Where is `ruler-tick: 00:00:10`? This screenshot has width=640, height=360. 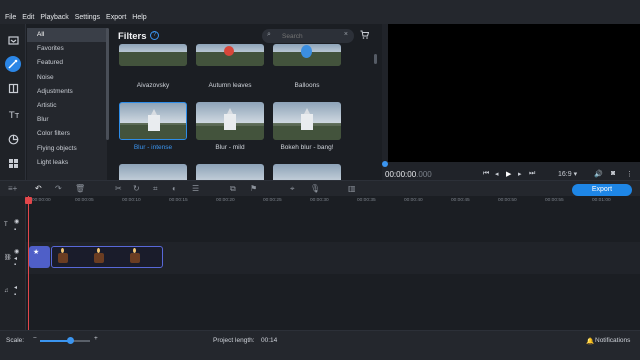 ruler-tick: 00:00:10 is located at coordinates (131, 200).